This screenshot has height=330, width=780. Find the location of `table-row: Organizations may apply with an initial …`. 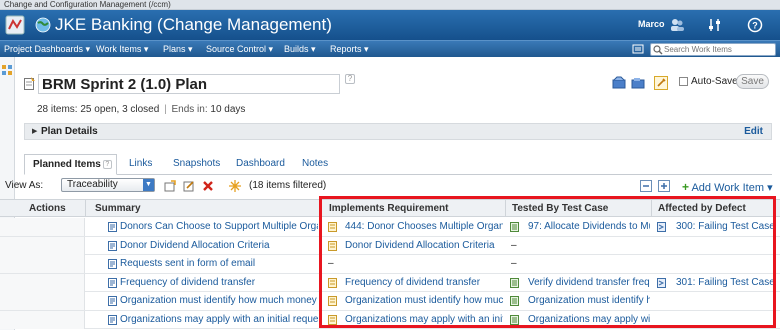

table-row: Organizations may apply with an initial … is located at coordinates (390, 319).